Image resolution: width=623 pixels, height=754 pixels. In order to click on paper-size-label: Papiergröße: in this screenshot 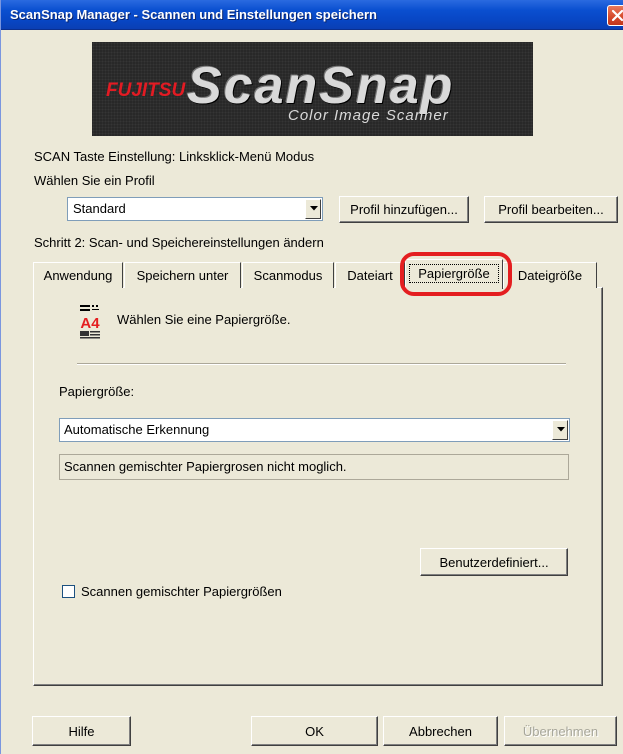, I will do `click(97, 391)`.